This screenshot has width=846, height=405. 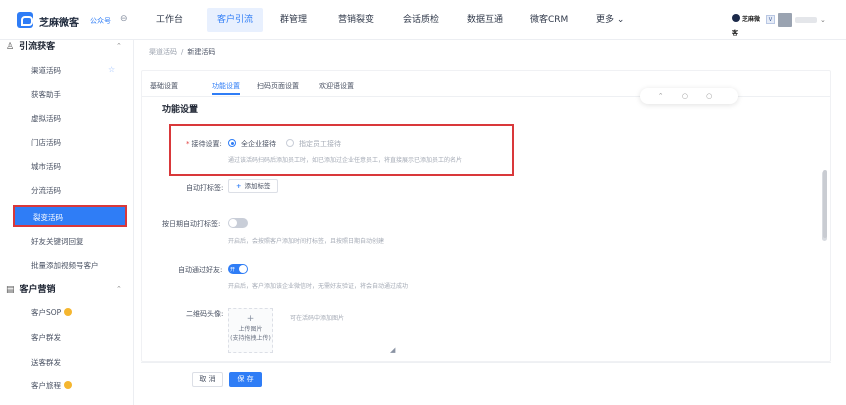 What do you see at coordinates (205, 188) in the screenshot?
I see `auto-tag-label: 自动打标签:` at bounding box center [205, 188].